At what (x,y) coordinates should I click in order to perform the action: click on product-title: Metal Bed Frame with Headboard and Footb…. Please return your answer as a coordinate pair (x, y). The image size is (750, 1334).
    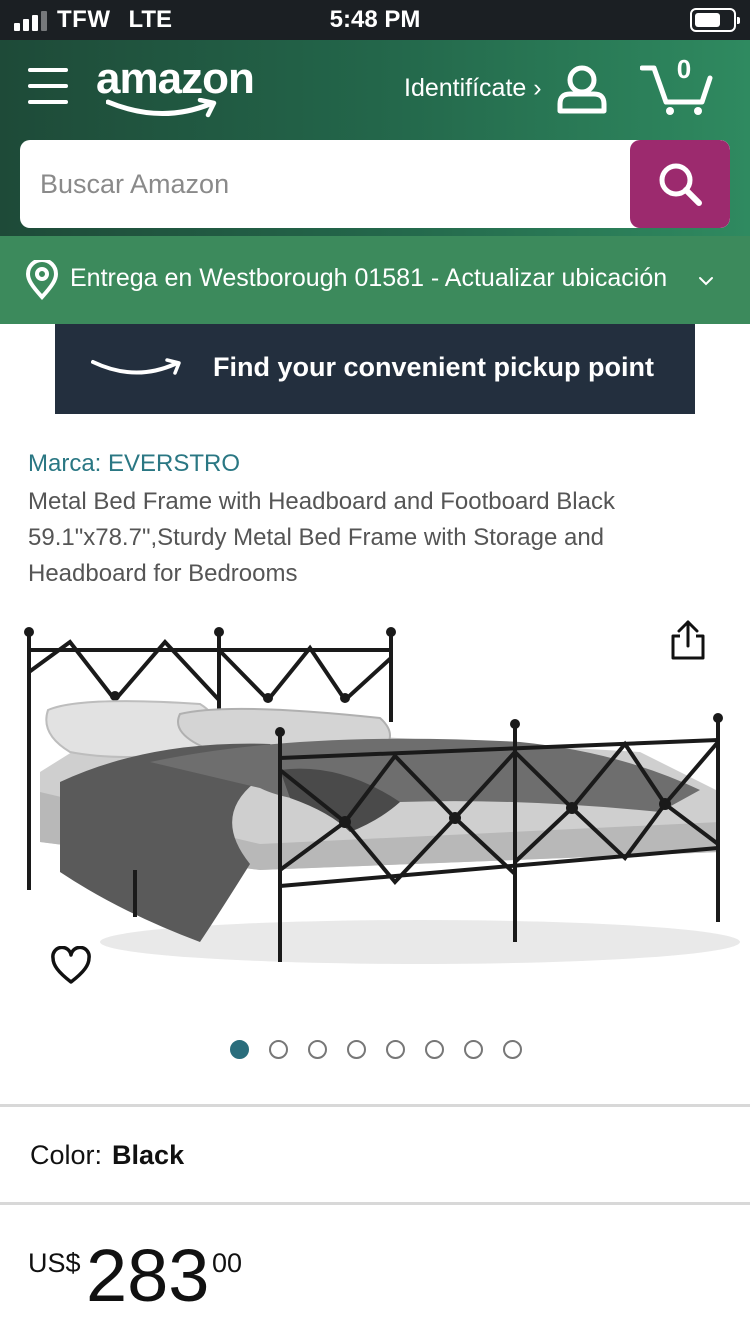
    Looking at the image, I should click on (321, 537).